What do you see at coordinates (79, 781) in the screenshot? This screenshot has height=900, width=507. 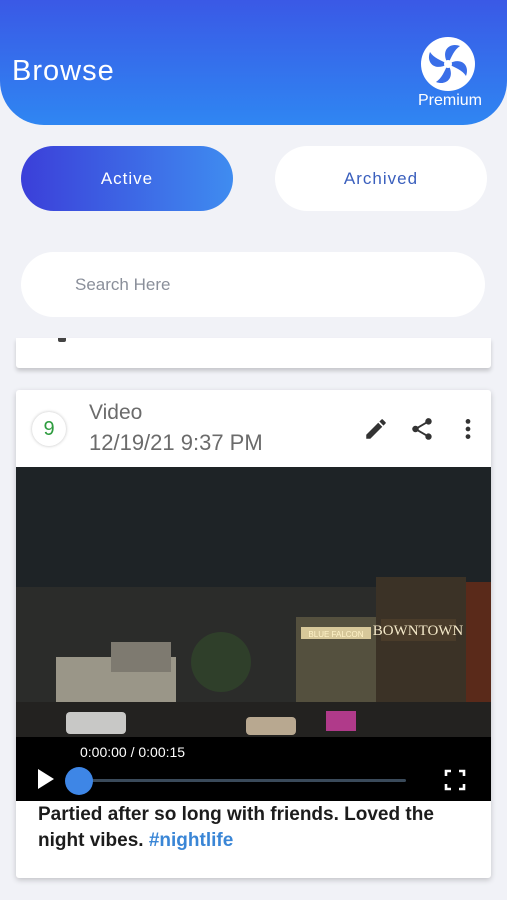 I see `seek-handle` at bounding box center [79, 781].